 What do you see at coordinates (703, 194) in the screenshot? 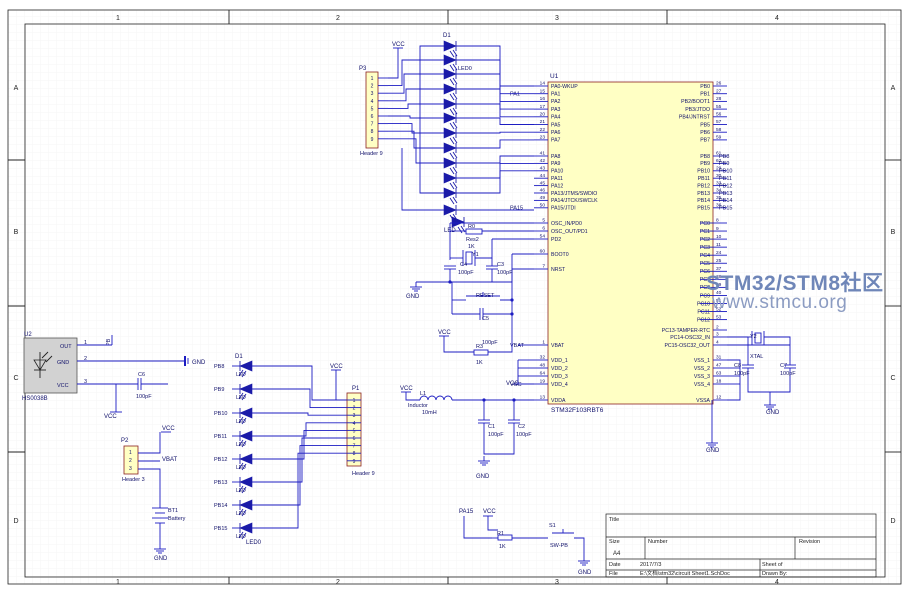
I see `mcu-pin-name: PB13` at bounding box center [703, 194].